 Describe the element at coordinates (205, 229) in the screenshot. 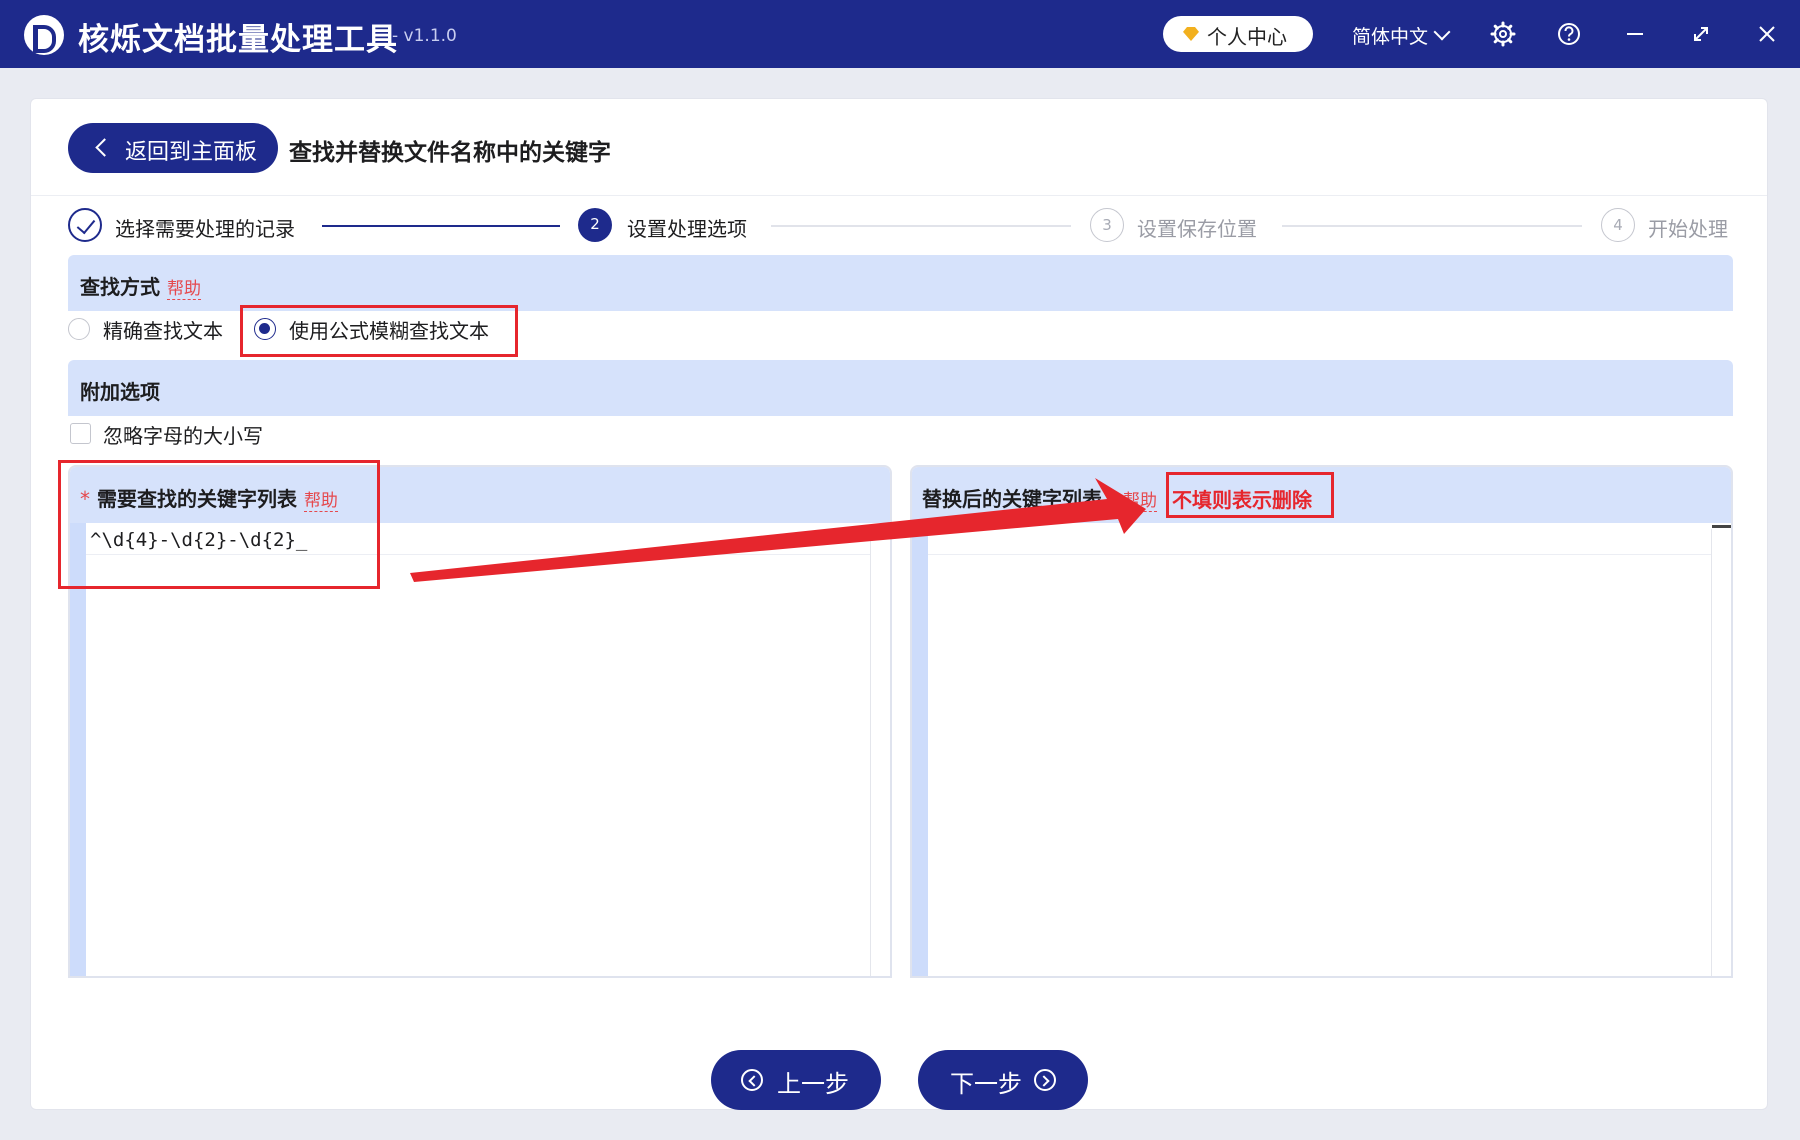

I see `step-1-label: 选择需要处理的记录` at that location.